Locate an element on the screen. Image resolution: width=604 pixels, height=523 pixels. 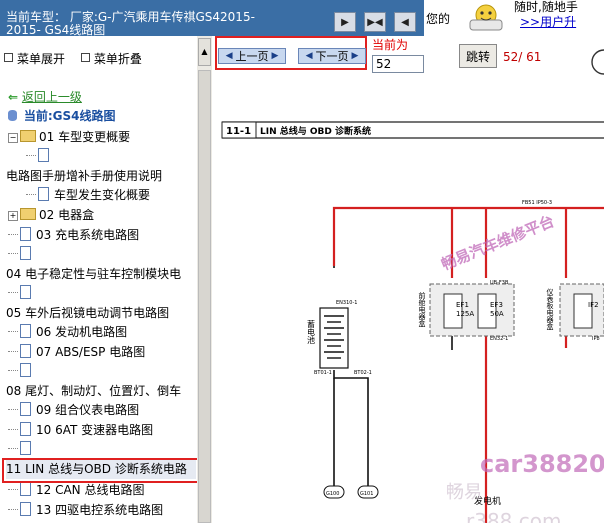
watermark: 畅易汽车维修平台 is located at coordinates (498, 243).